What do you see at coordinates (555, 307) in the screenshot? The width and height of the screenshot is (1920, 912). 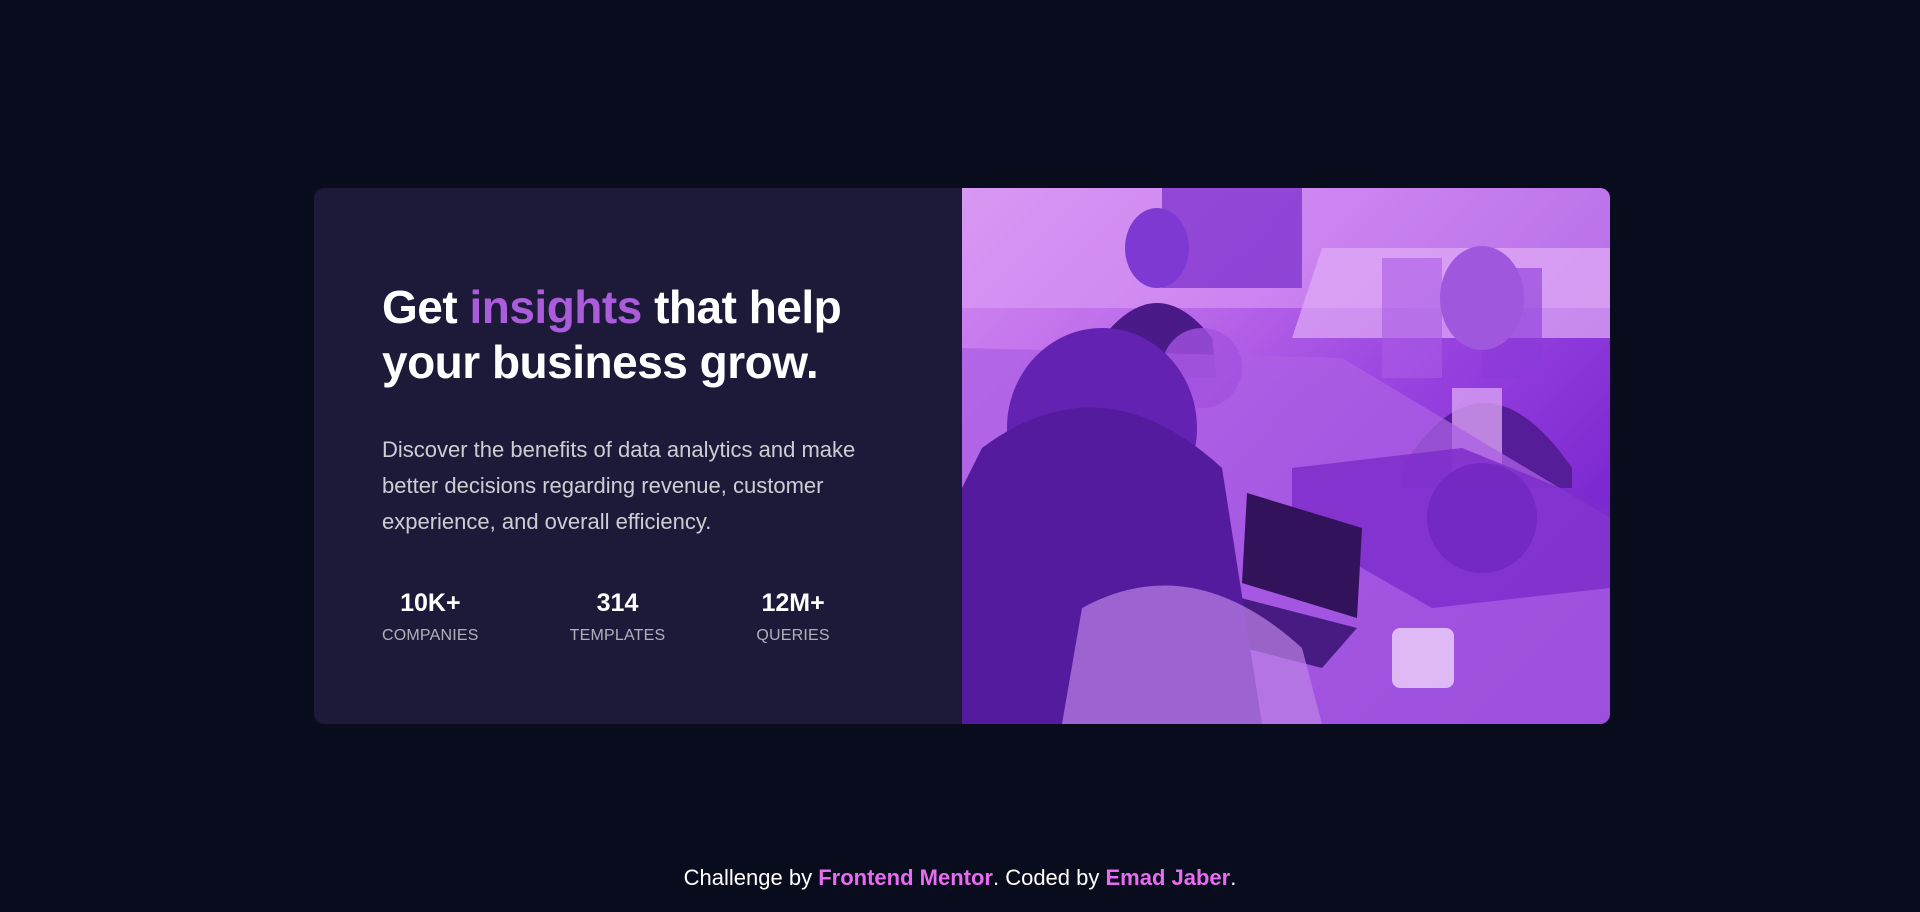 I see `headline-accent: insights` at bounding box center [555, 307].